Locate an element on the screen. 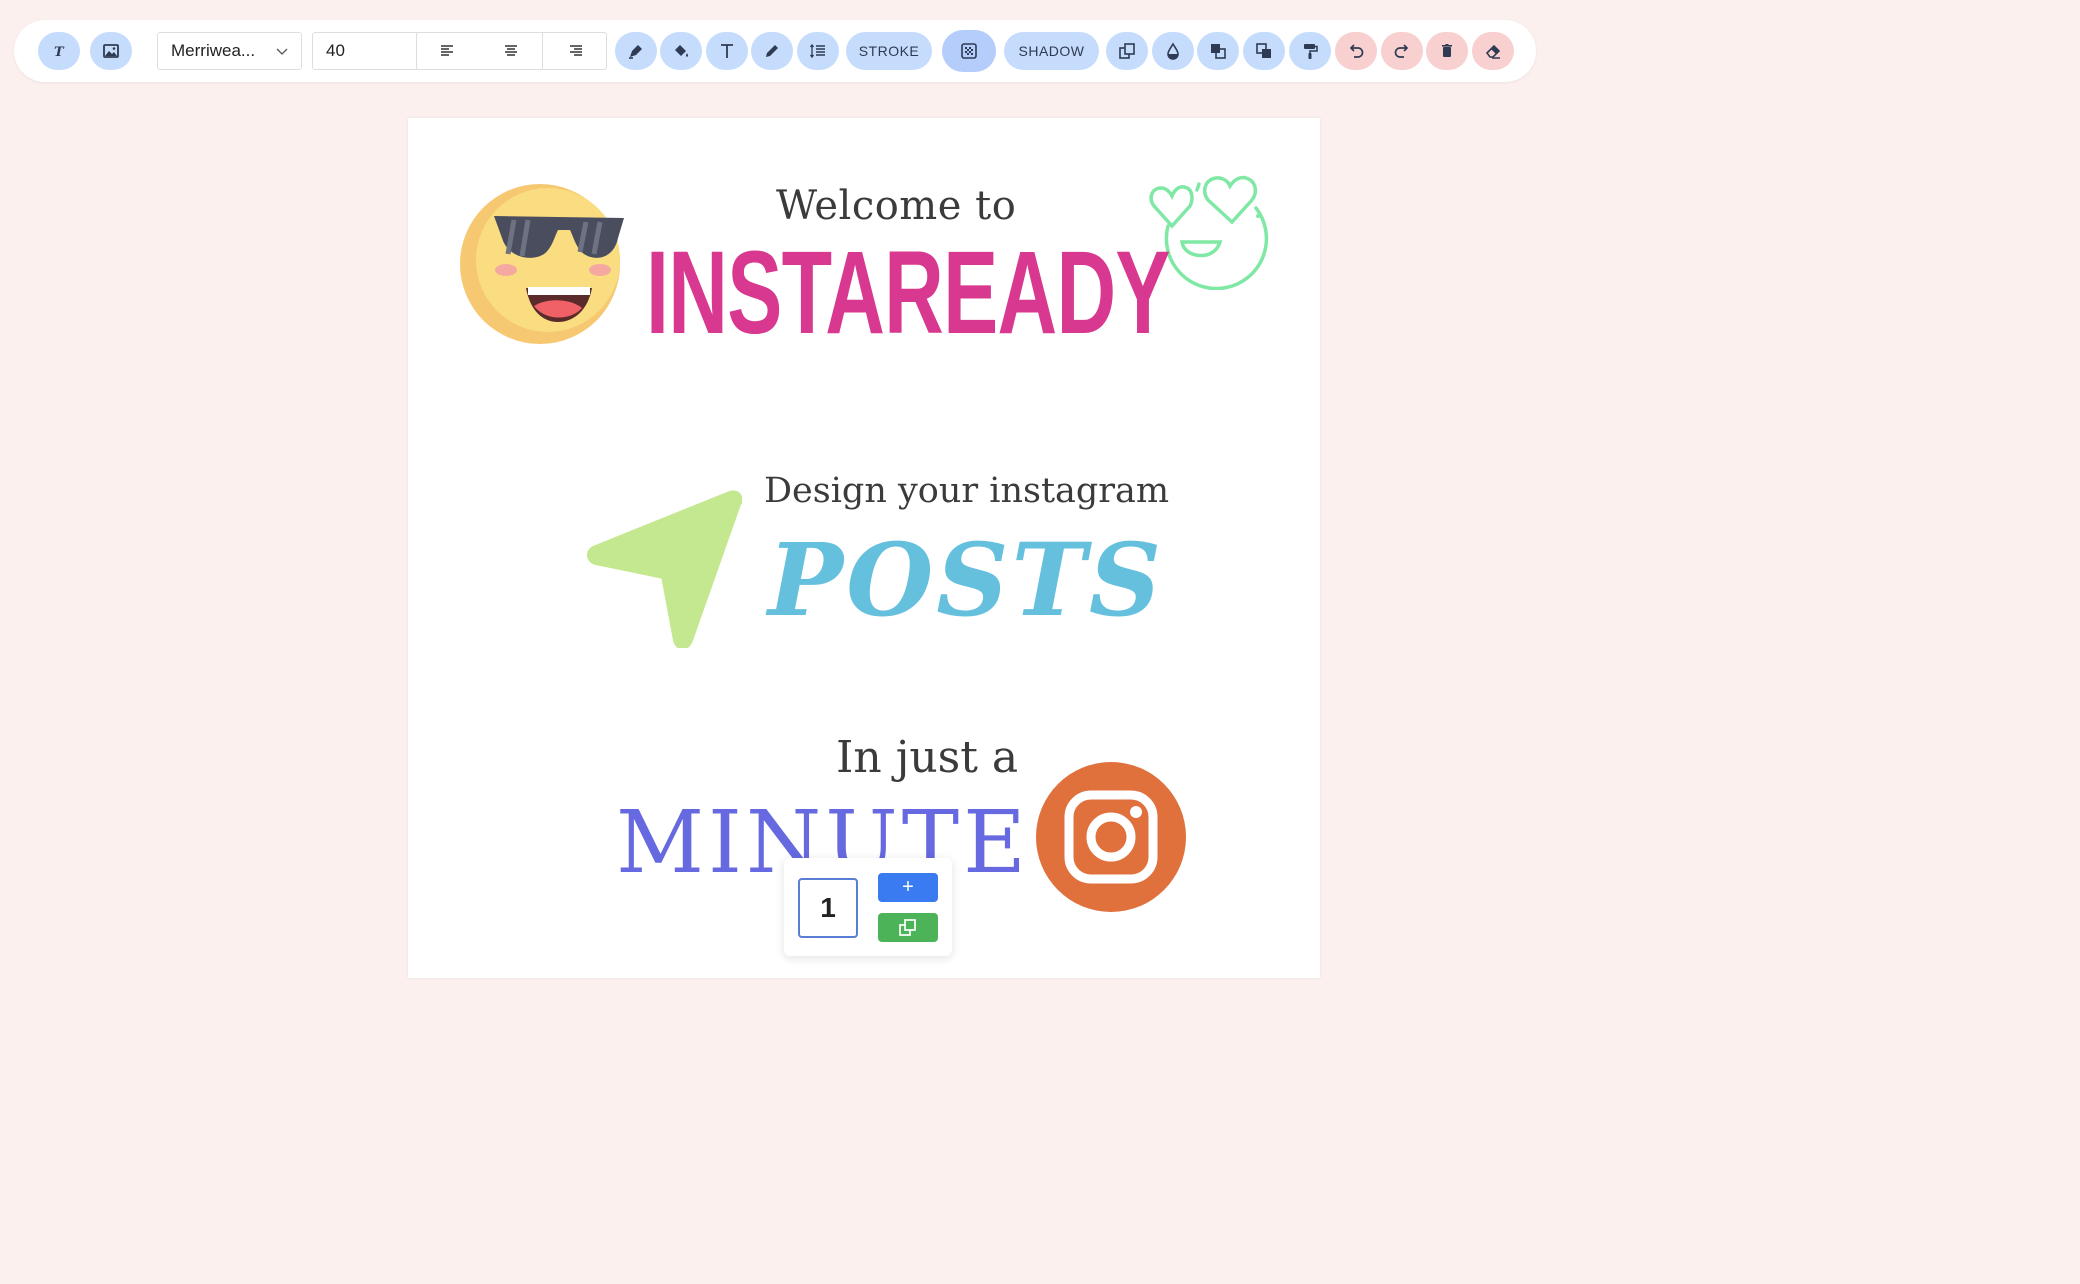 This screenshot has width=2080, height=1284. pen-tool-button is located at coordinates (636, 51).